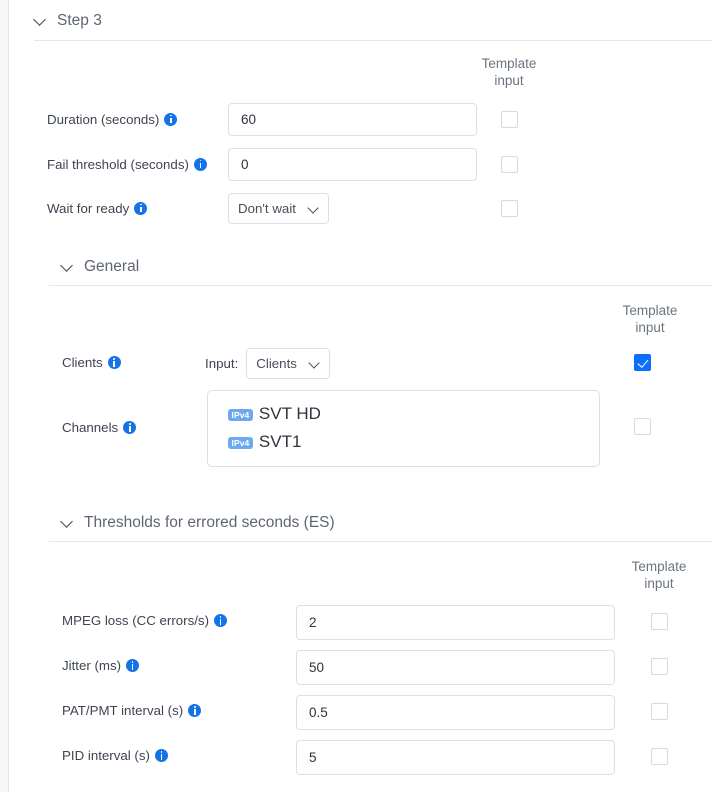 This screenshot has height=792, width=712. I want to click on template-input-checkbox-mpeg-loss, so click(659, 621).